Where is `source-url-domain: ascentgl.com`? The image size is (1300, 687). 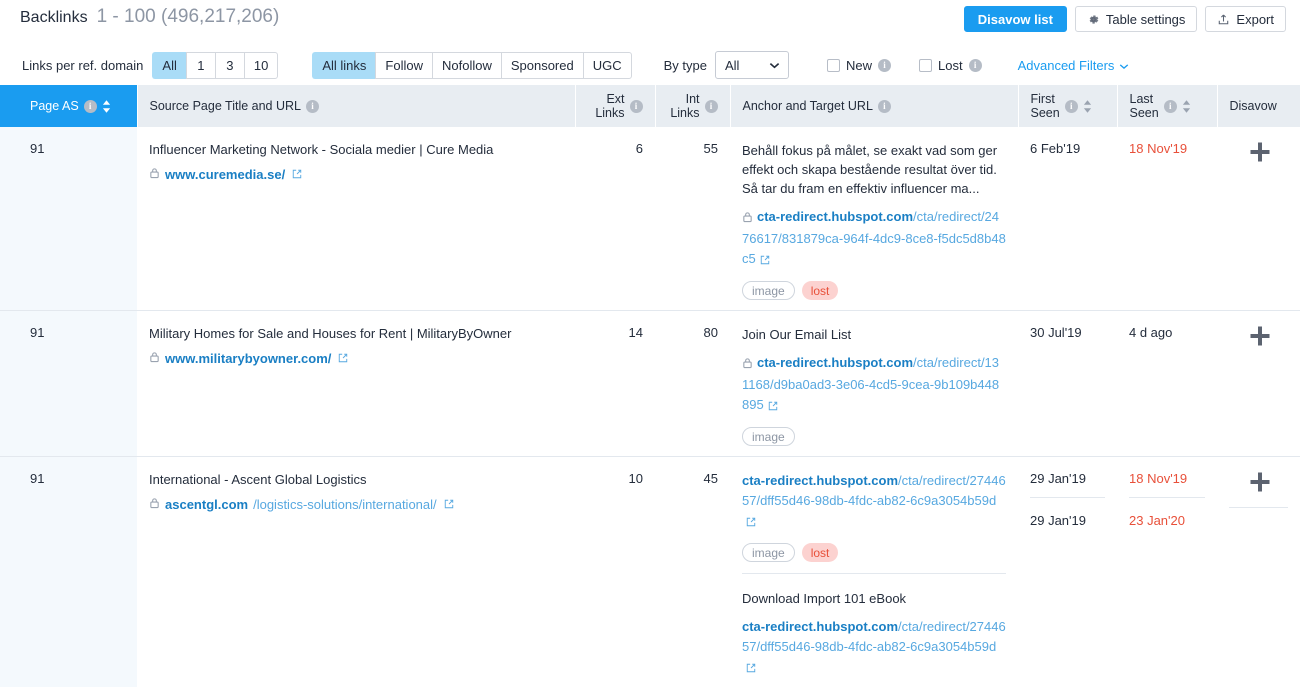 source-url-domain: ascentgl.com is located at coordinates (206, 504).